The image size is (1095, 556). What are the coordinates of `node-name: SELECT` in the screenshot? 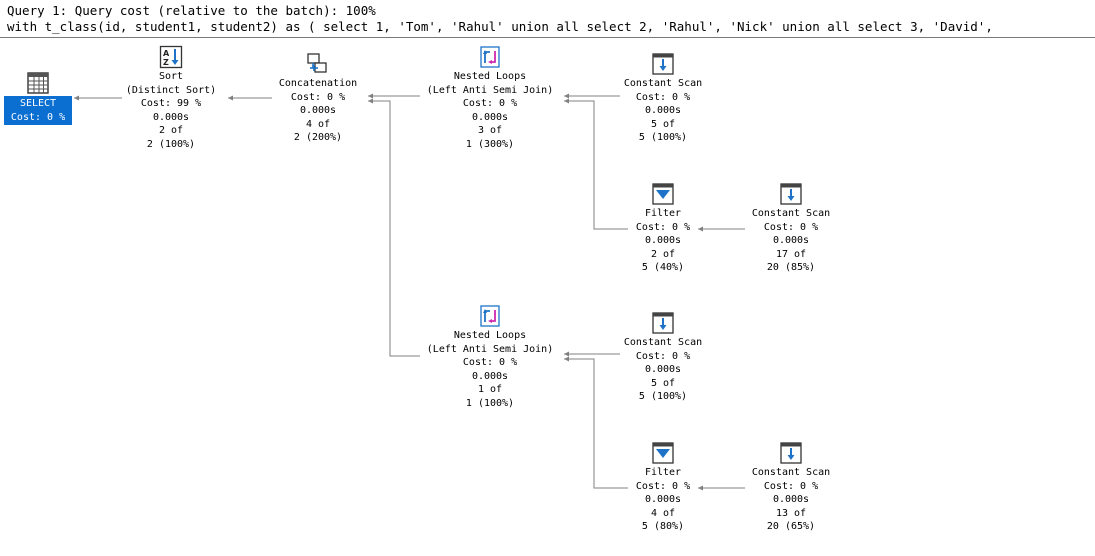 It's located at (38, 103).